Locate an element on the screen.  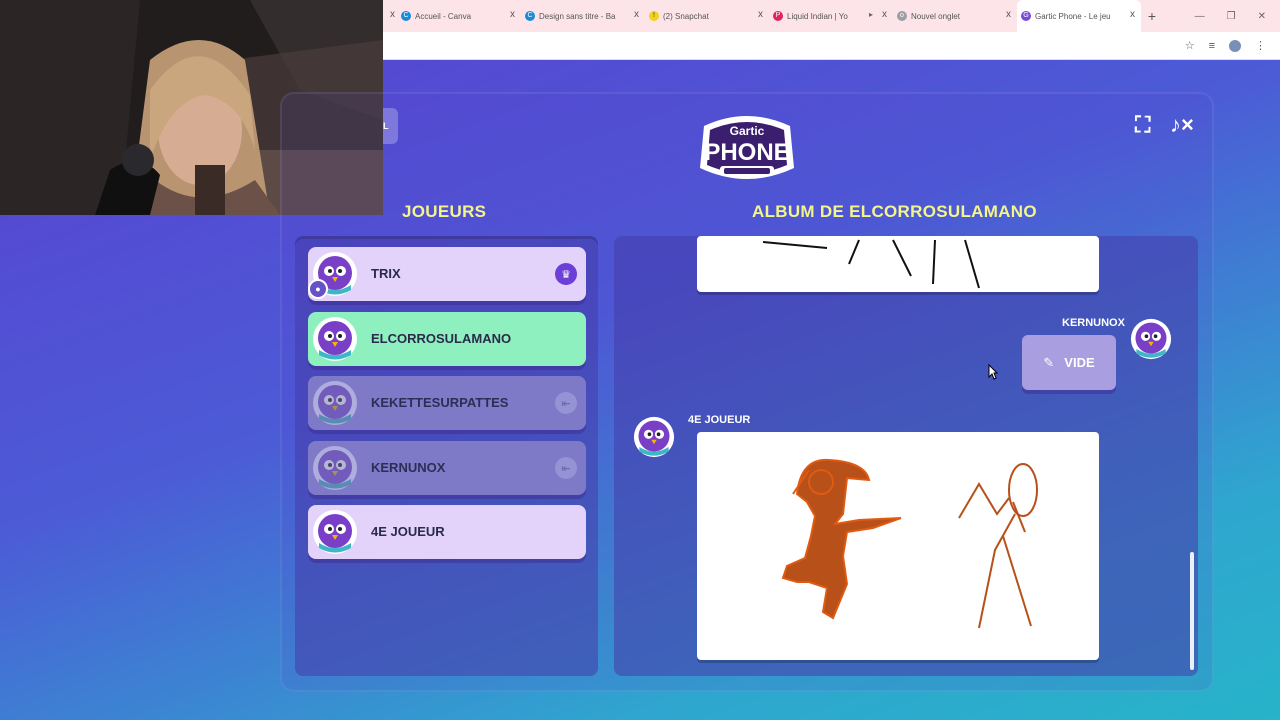
tab-title: Nouvel onglet is located at coordinates (935, 16).